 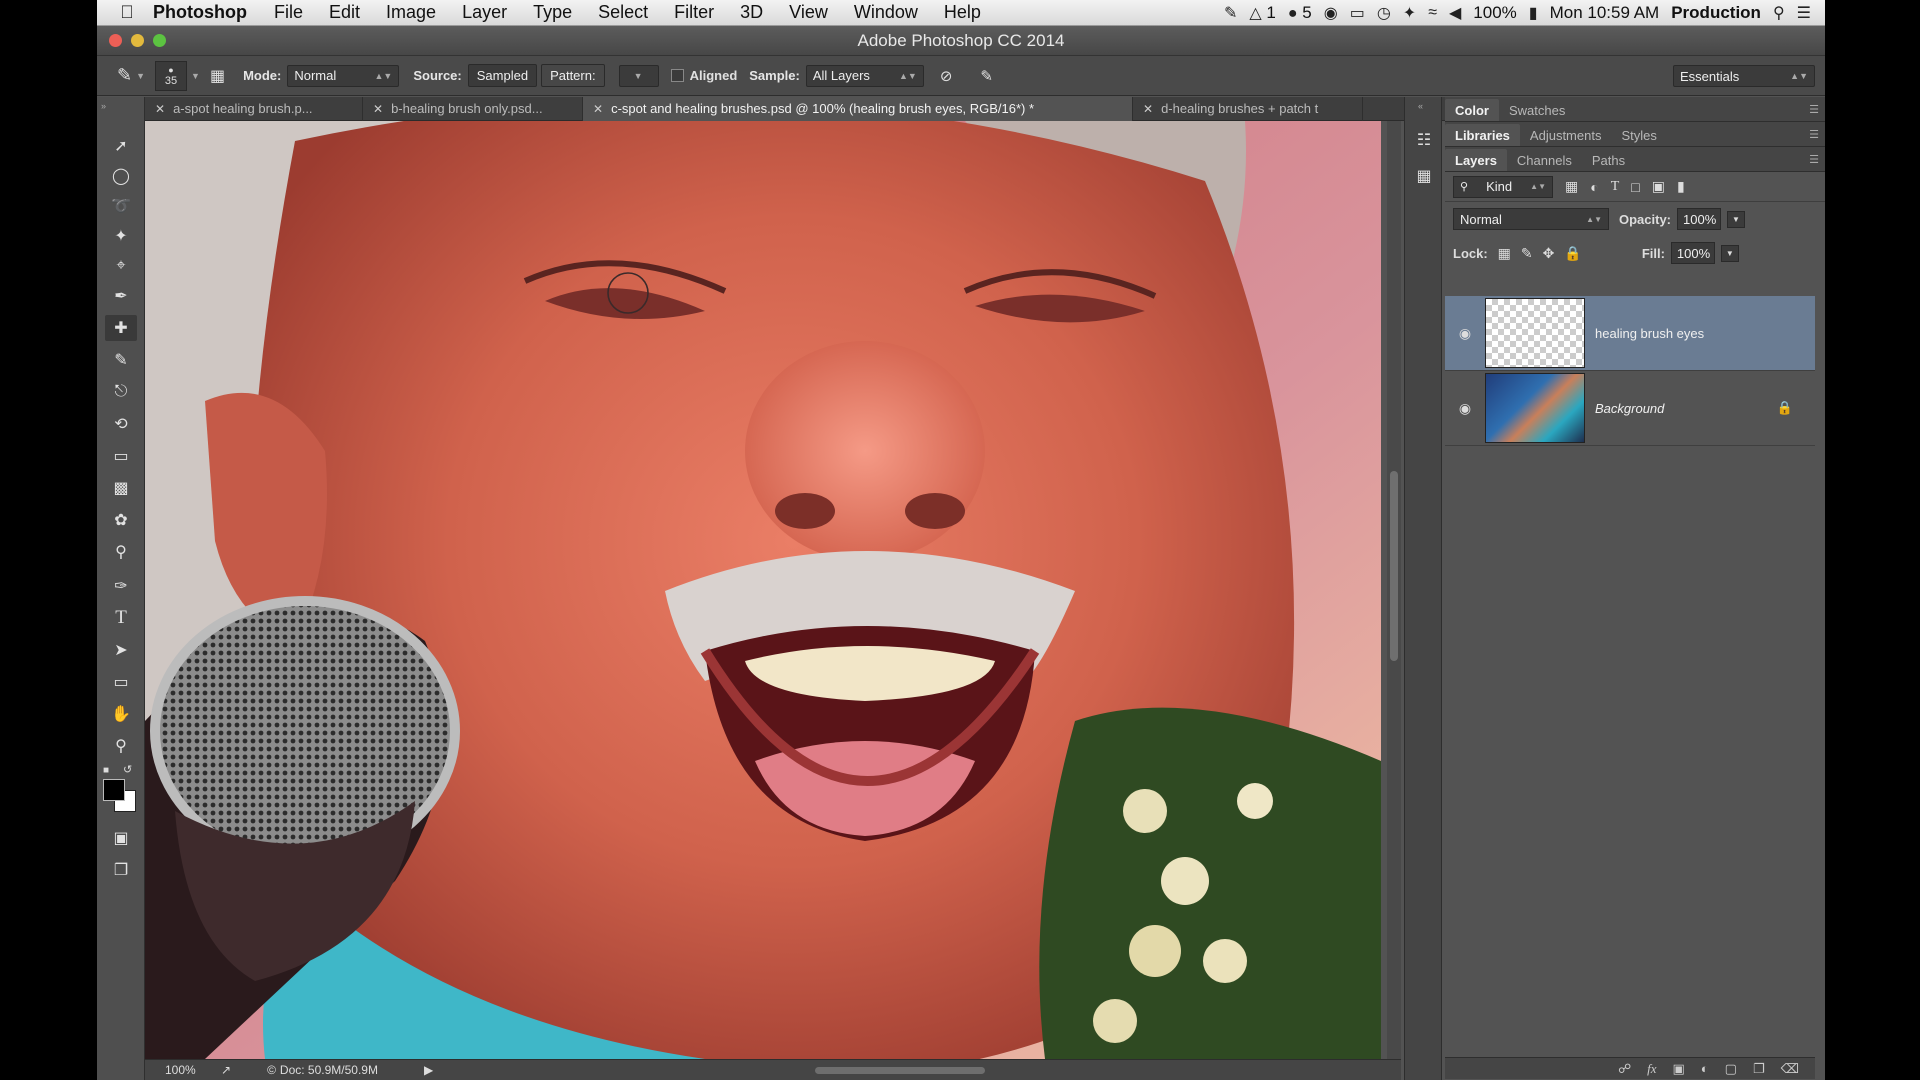 I want to click on source-sampled-button: Sampled, so click(x=502, y=75).